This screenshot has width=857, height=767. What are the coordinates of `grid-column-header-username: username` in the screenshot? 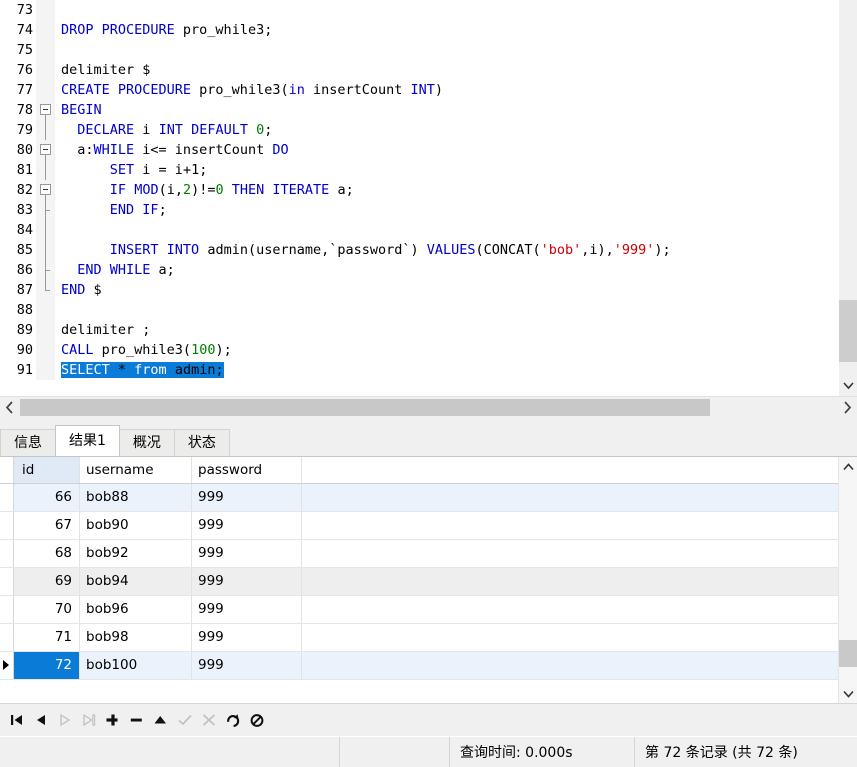 It's located at (136, 470).